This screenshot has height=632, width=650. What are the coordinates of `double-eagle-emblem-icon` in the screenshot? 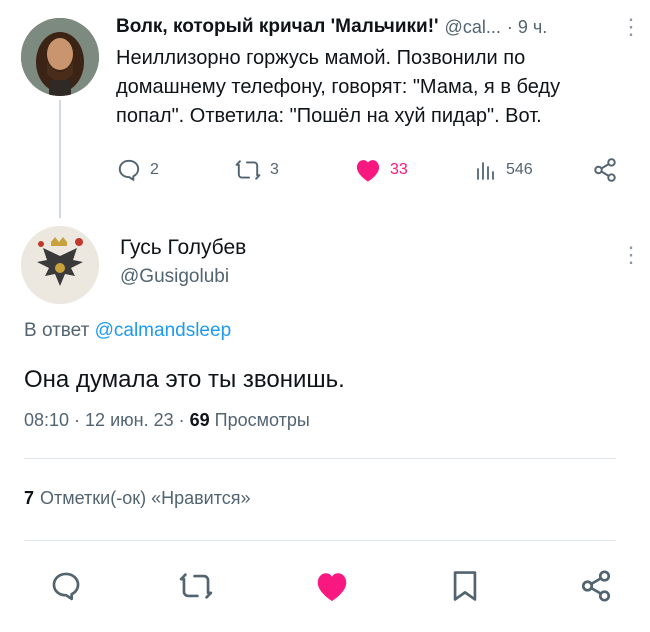 It's located at (60, 265).